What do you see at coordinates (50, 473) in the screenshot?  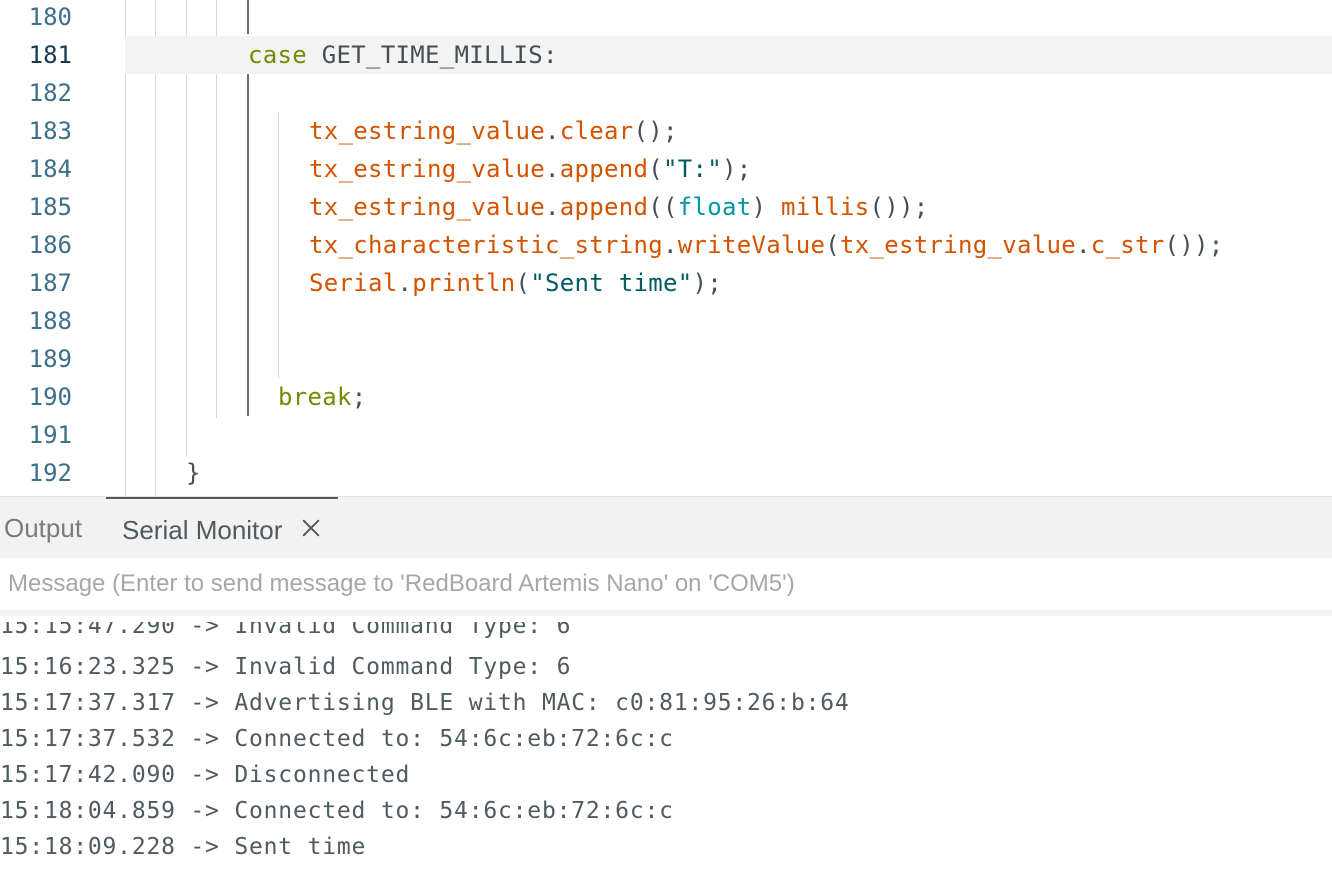 I see `line-number: 192` at bounding box center [50, 473].